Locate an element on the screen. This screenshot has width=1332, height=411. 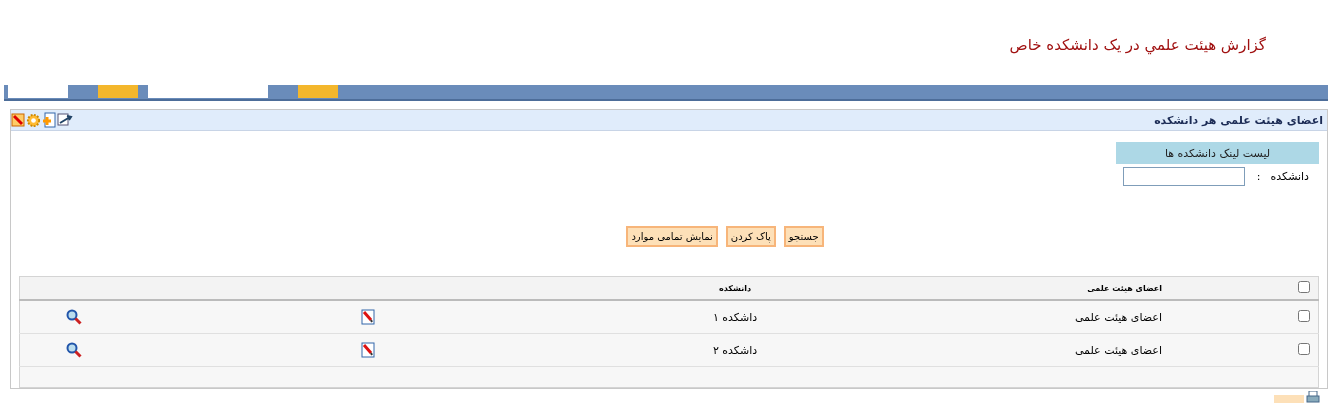
print-icon is located at coordinates (1313, 397).